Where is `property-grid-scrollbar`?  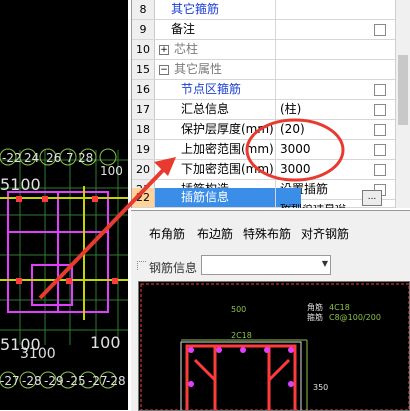 property-grid-scrollbar is located at coordinates (402, 104).